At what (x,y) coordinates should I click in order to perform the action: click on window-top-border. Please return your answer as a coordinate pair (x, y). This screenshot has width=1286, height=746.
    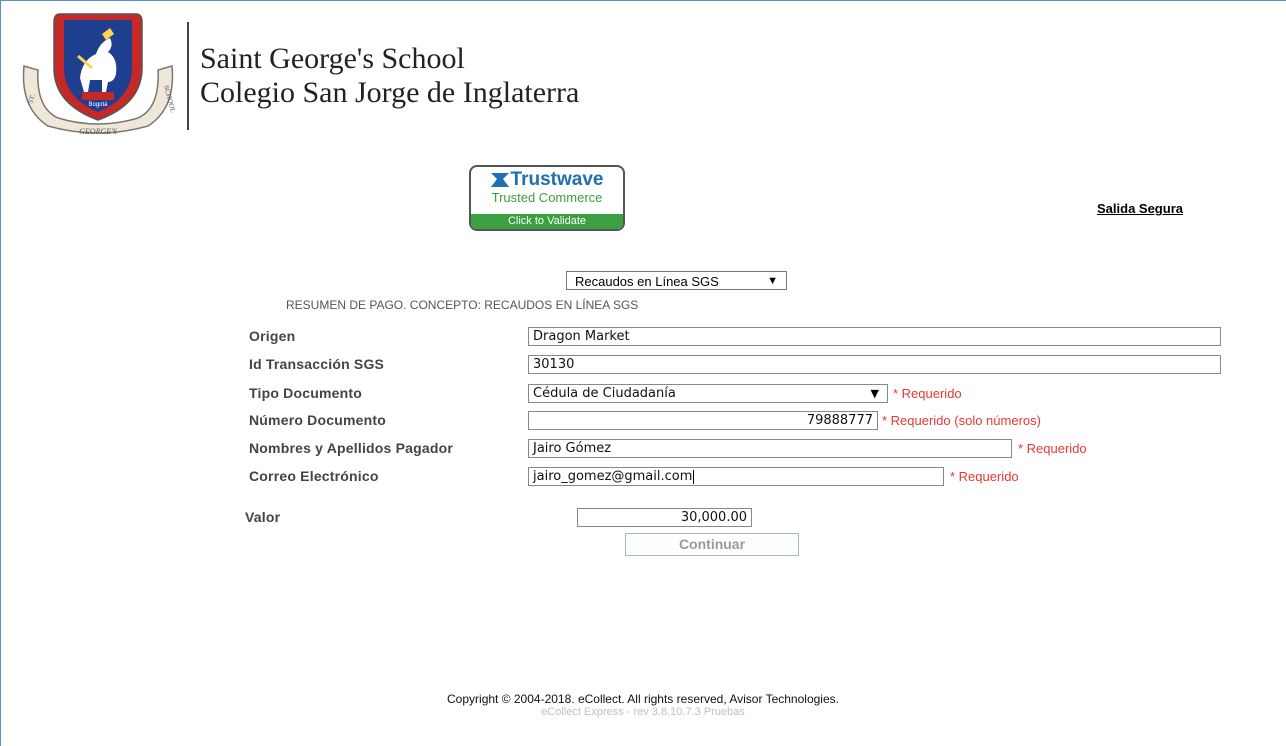
    Looking at the image, I should click on (643, 0).